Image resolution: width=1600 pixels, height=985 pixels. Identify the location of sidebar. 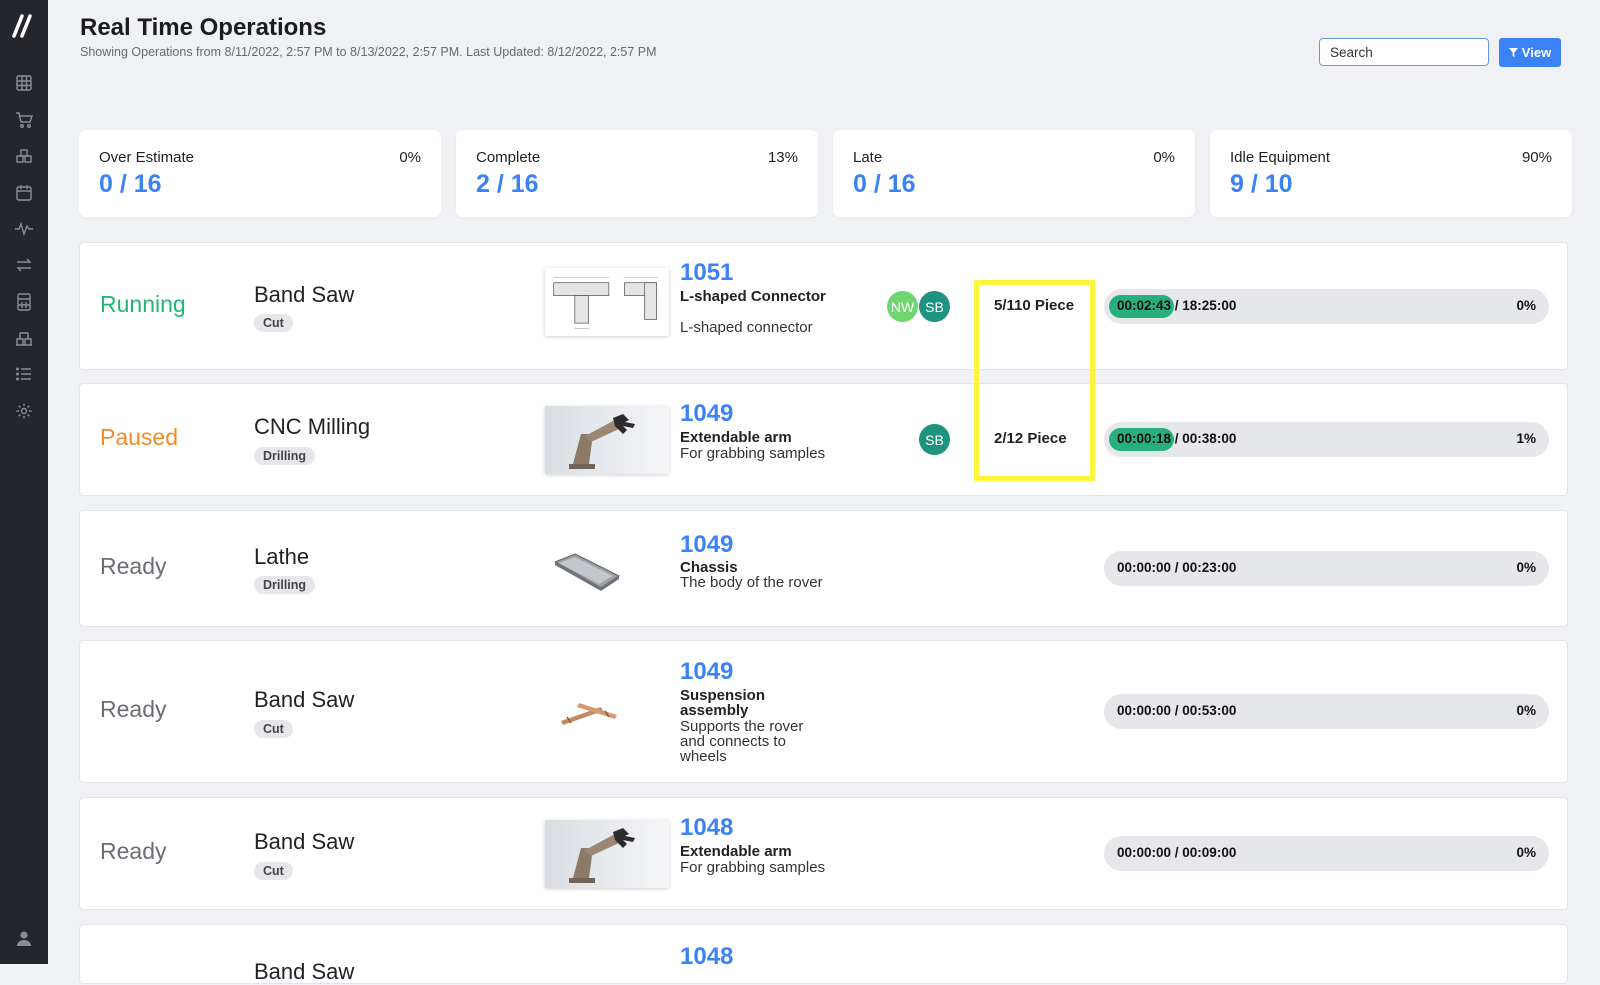
(24, 482).